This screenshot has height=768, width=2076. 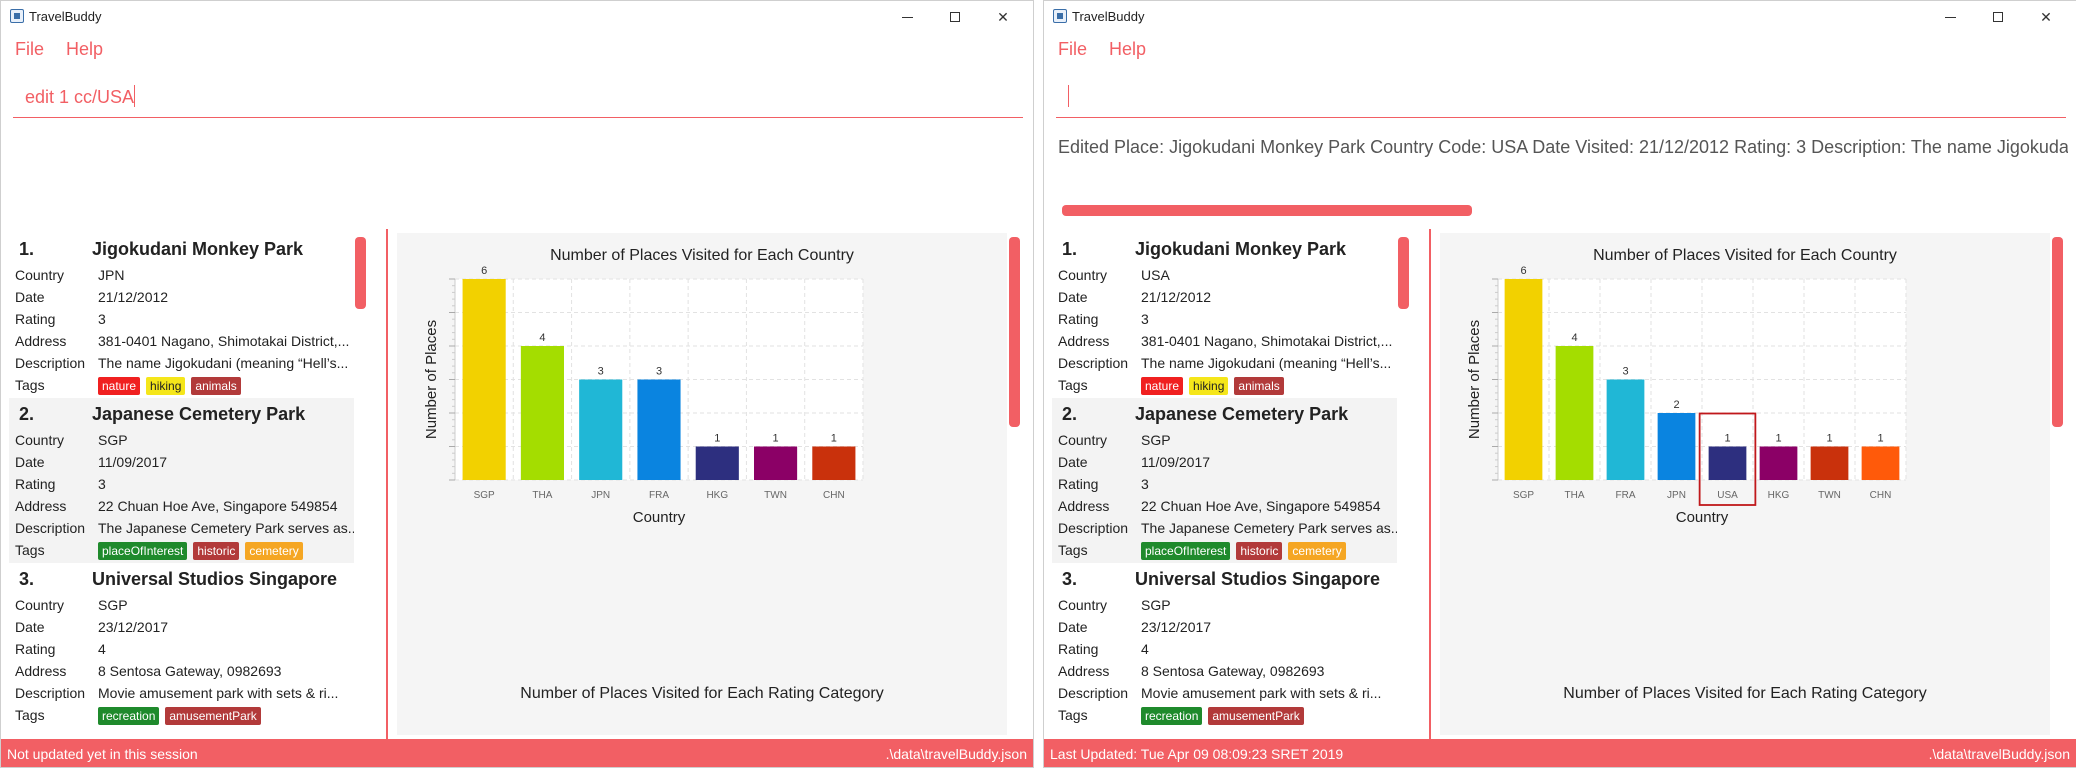 What do you see at coordinates (1070, 249) in the screenshot?
I see `place-index: 1.` at bounding box center [1070, 249].